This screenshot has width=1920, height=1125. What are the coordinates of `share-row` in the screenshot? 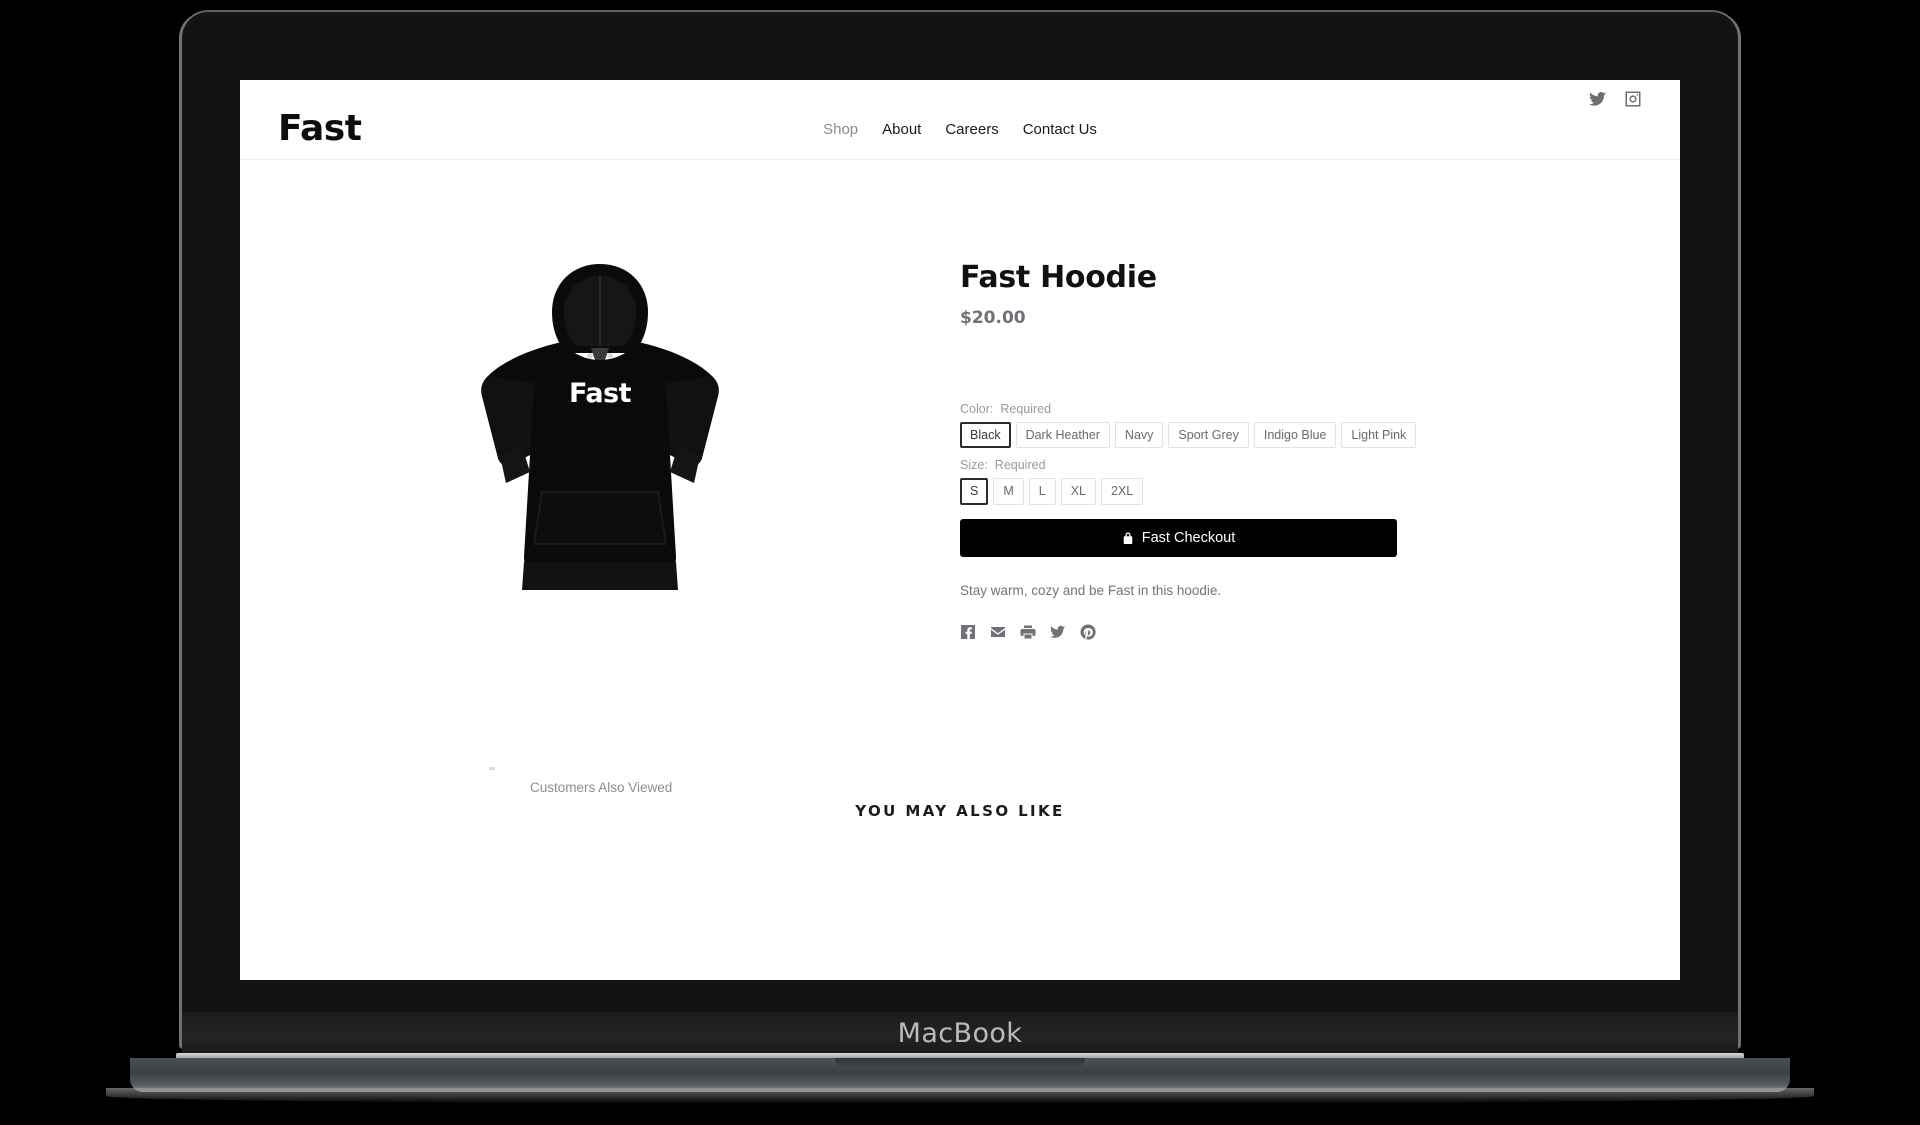 It's located at (1290, 632).